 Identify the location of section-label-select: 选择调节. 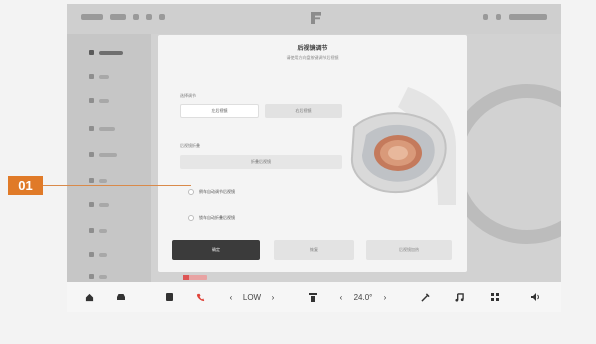
(188, 95).